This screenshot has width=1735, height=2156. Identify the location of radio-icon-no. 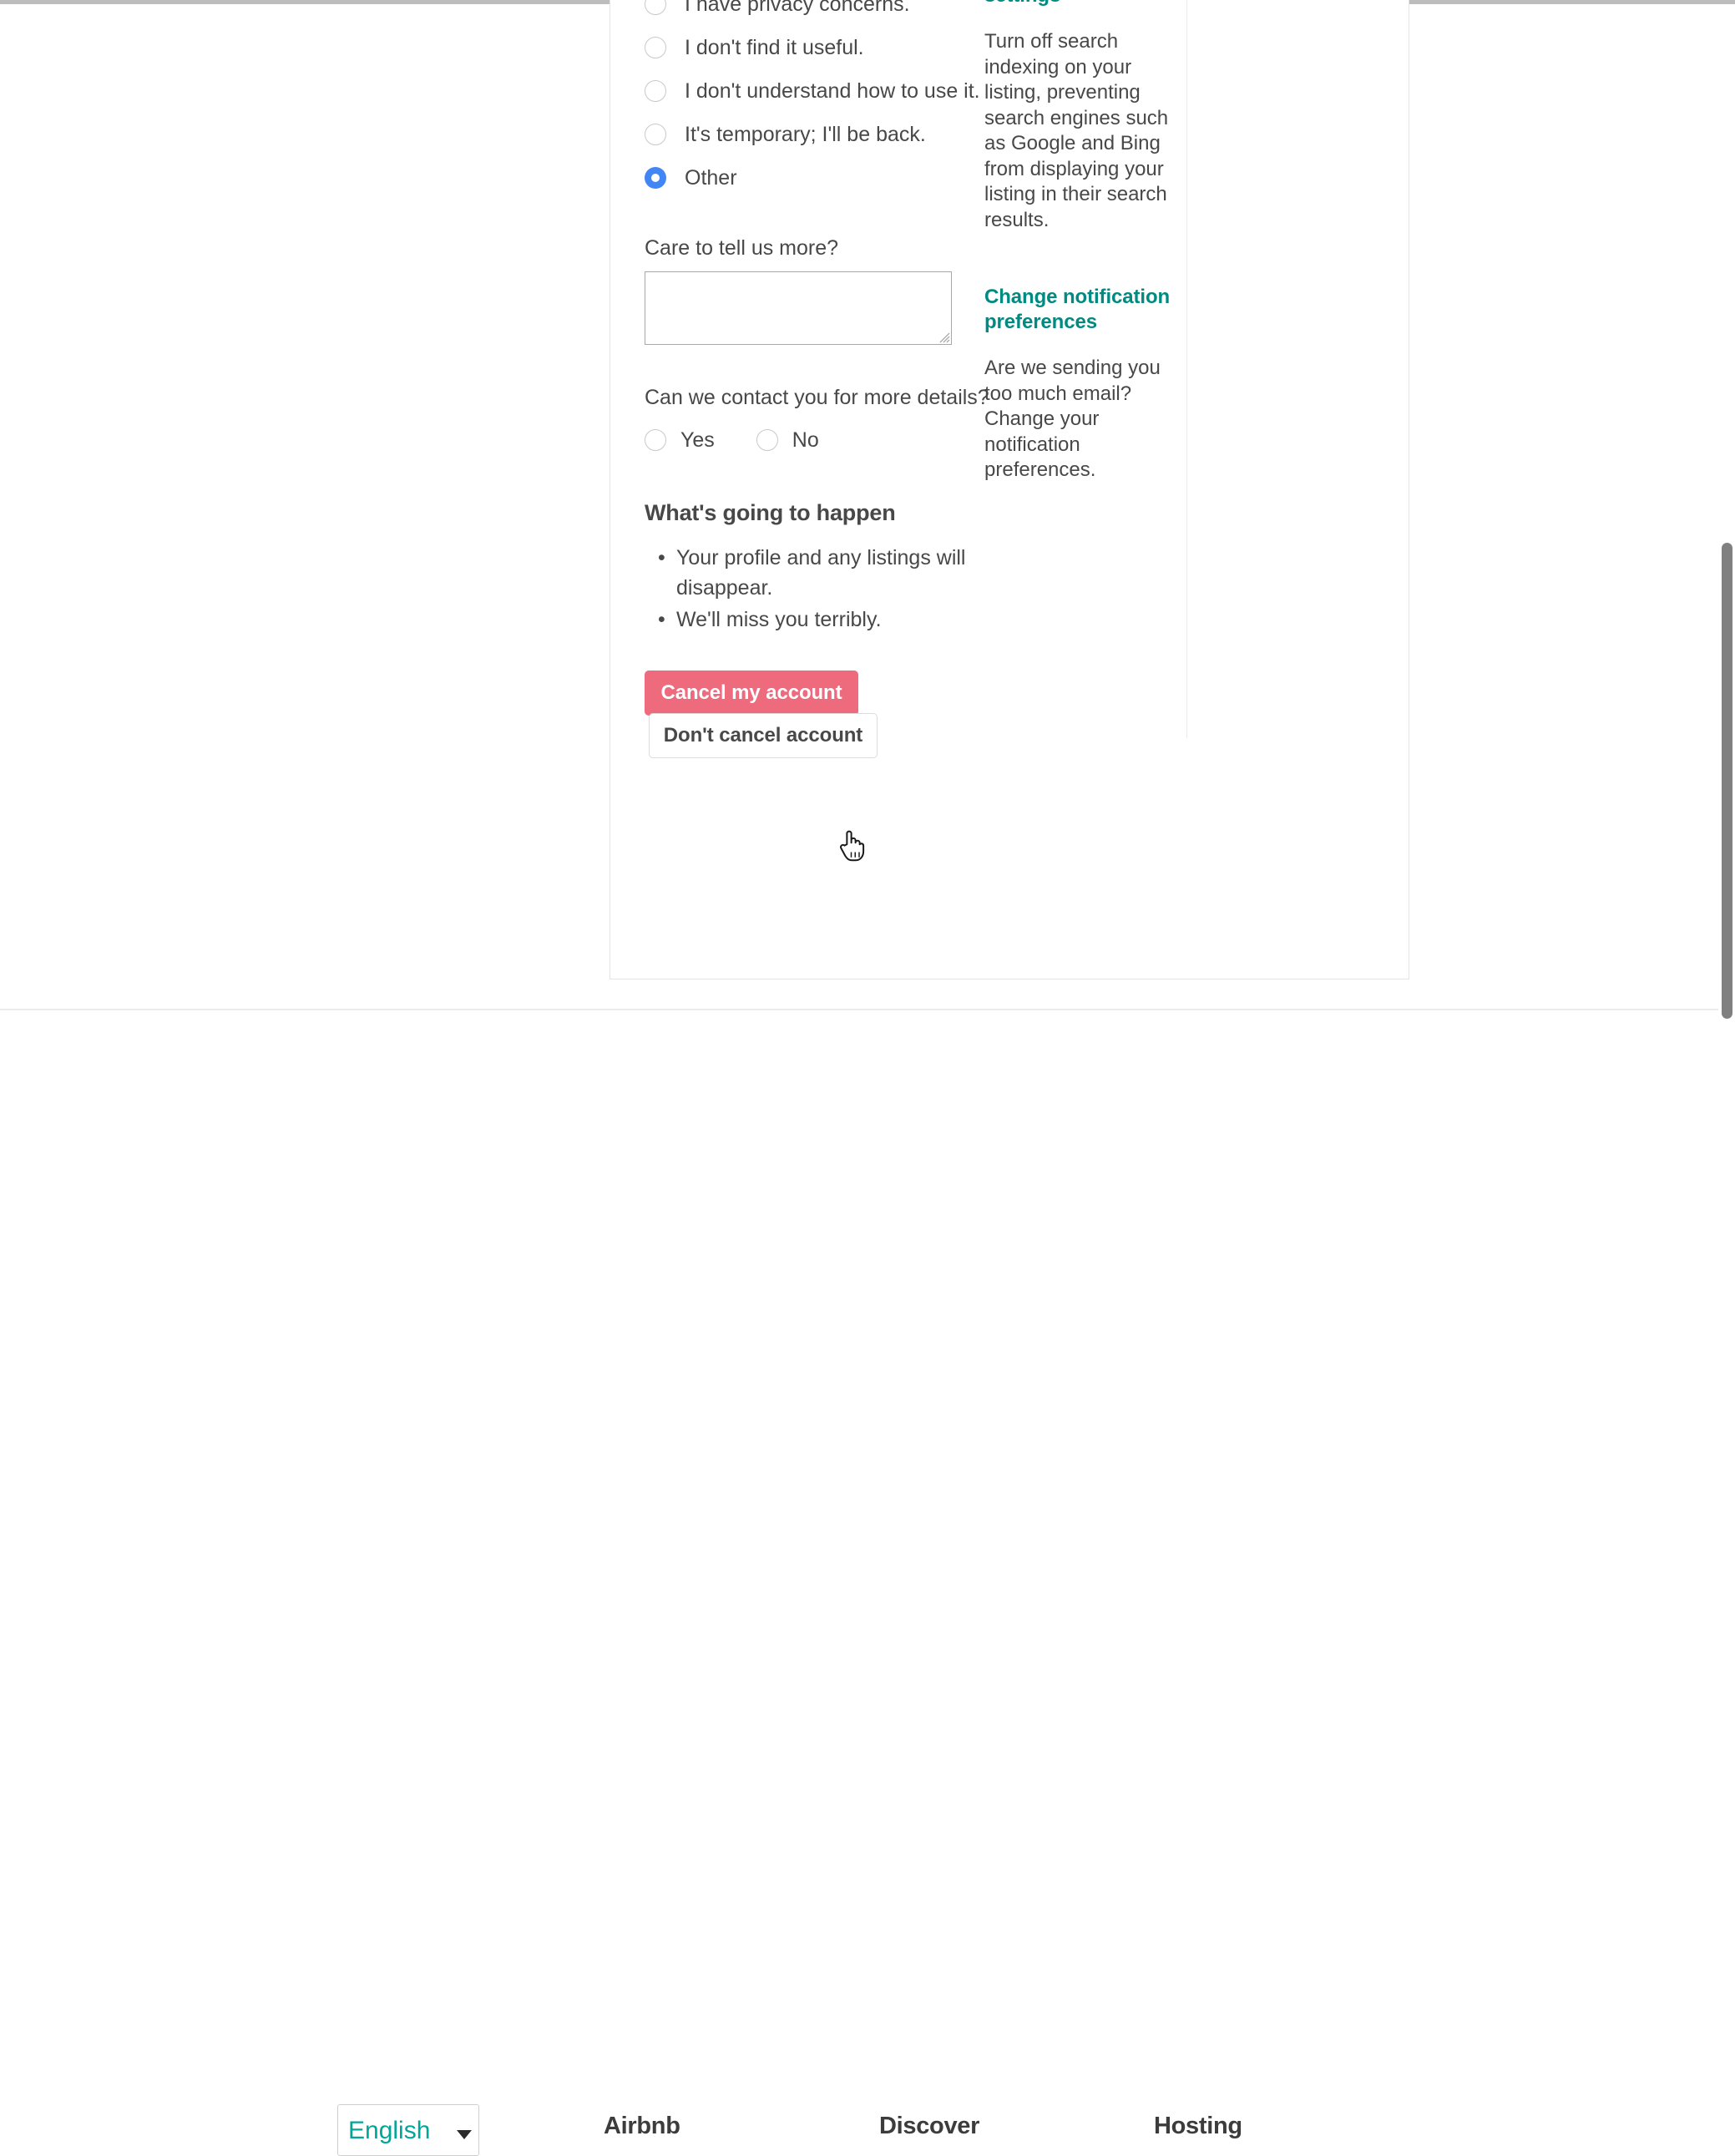
(767, 440).